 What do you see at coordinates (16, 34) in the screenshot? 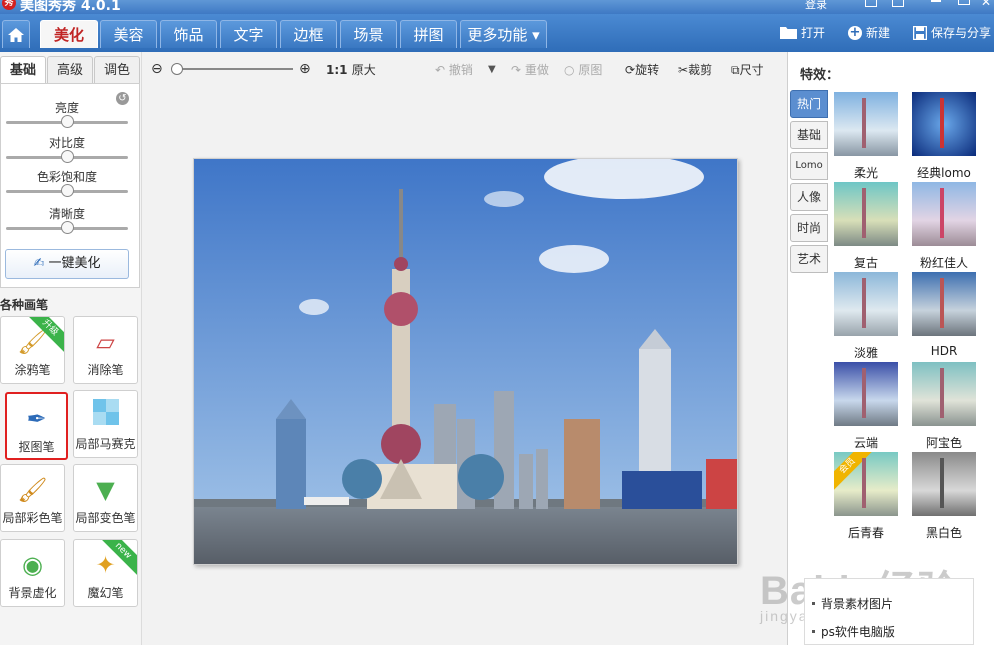
I see `home-tab` at bounding box center [16, 34].